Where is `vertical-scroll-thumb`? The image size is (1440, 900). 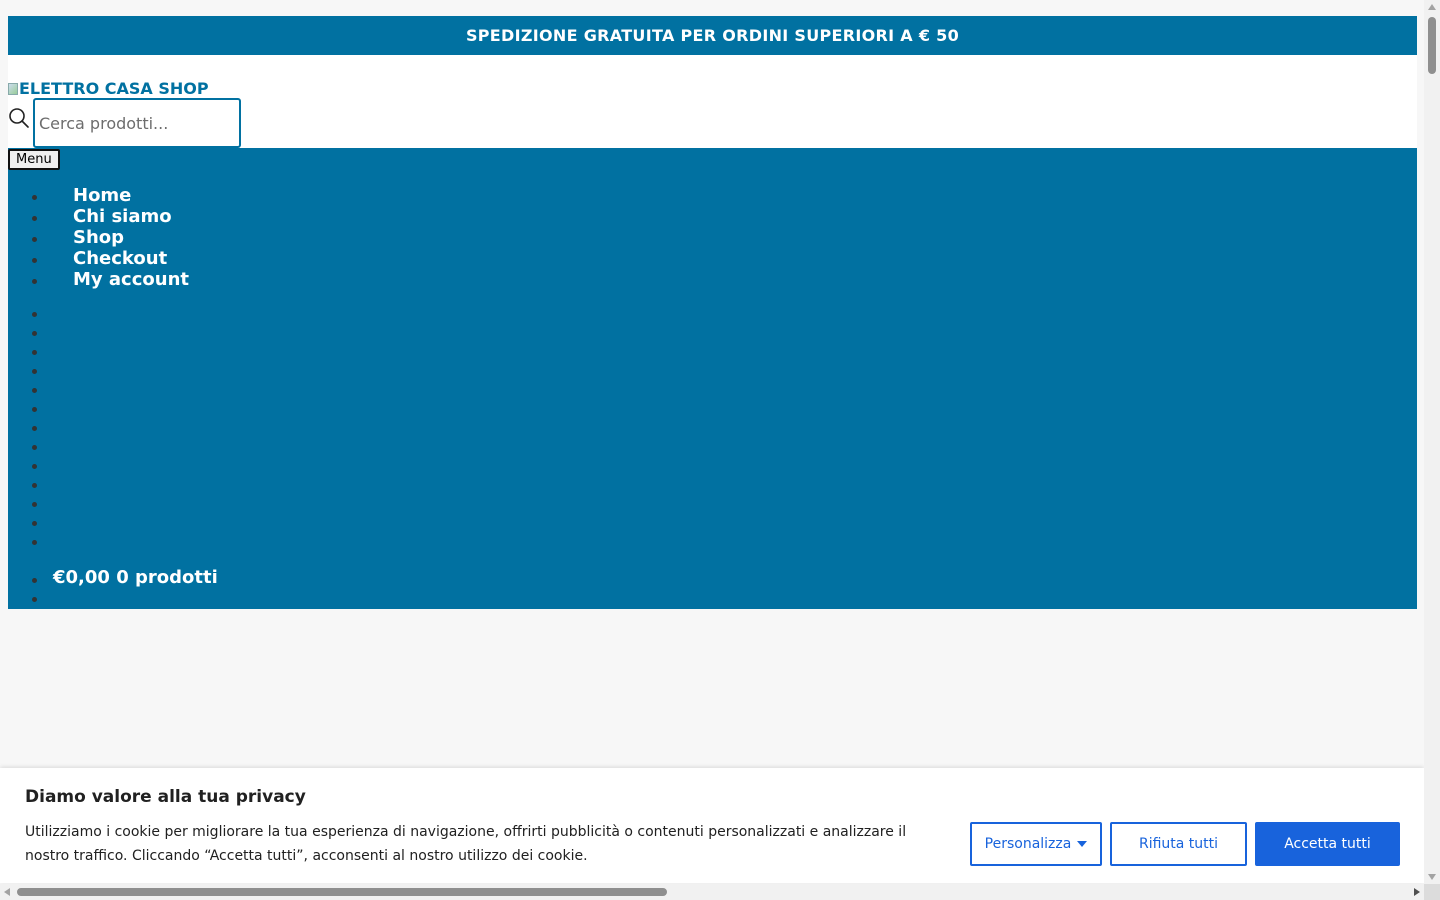 vertical-scroll-thumb is located at coordinates (1432, 45).